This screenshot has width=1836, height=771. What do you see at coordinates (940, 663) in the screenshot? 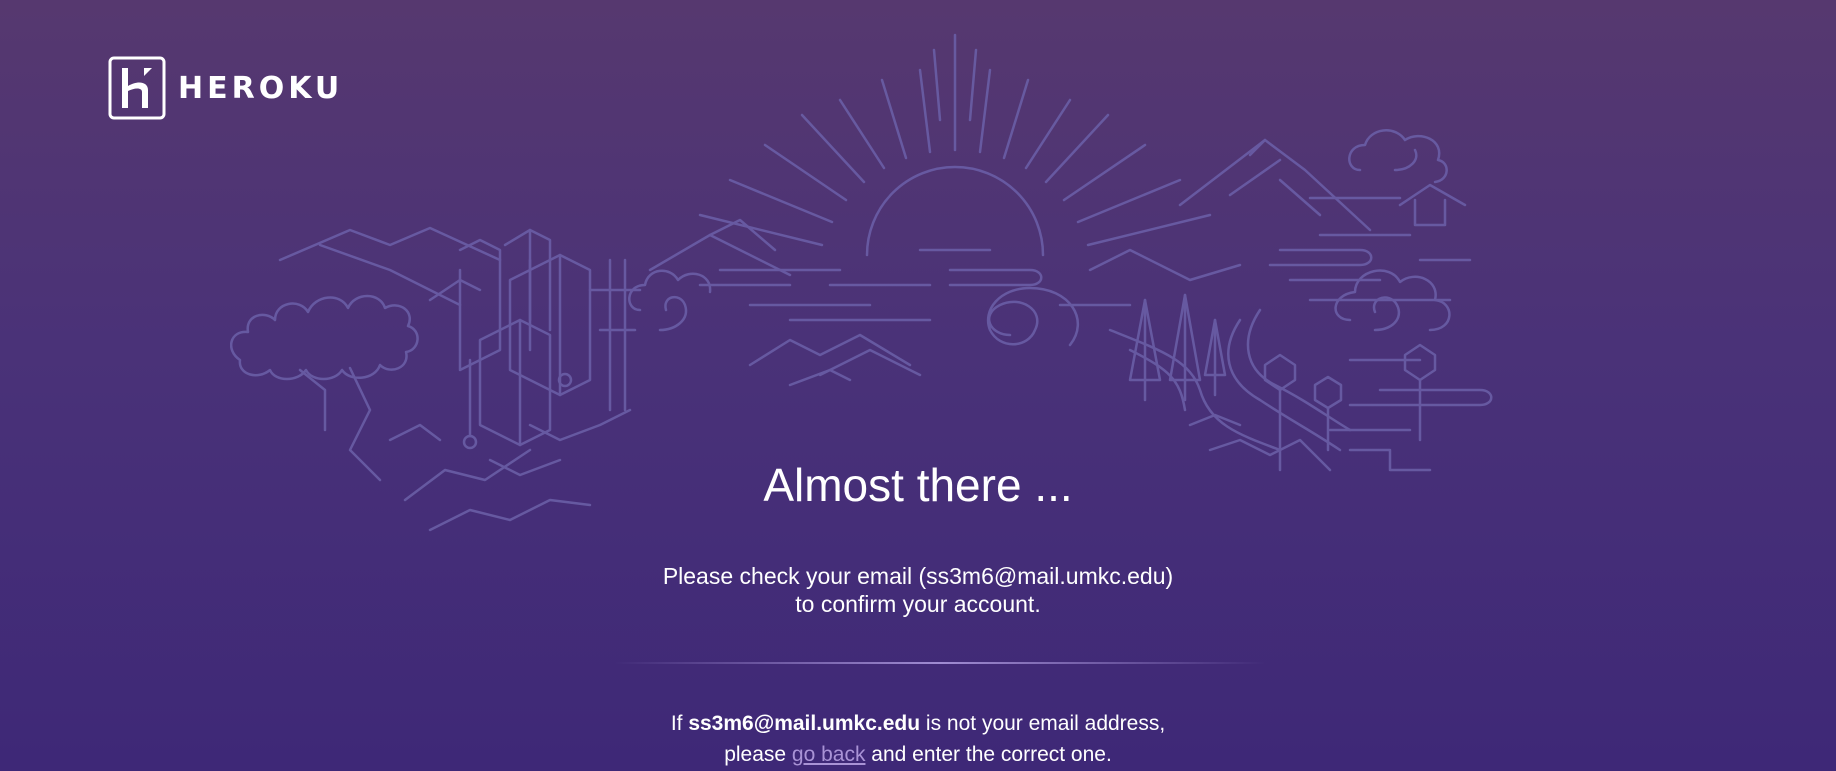
I see `divider` at bounding box center [940, 663].